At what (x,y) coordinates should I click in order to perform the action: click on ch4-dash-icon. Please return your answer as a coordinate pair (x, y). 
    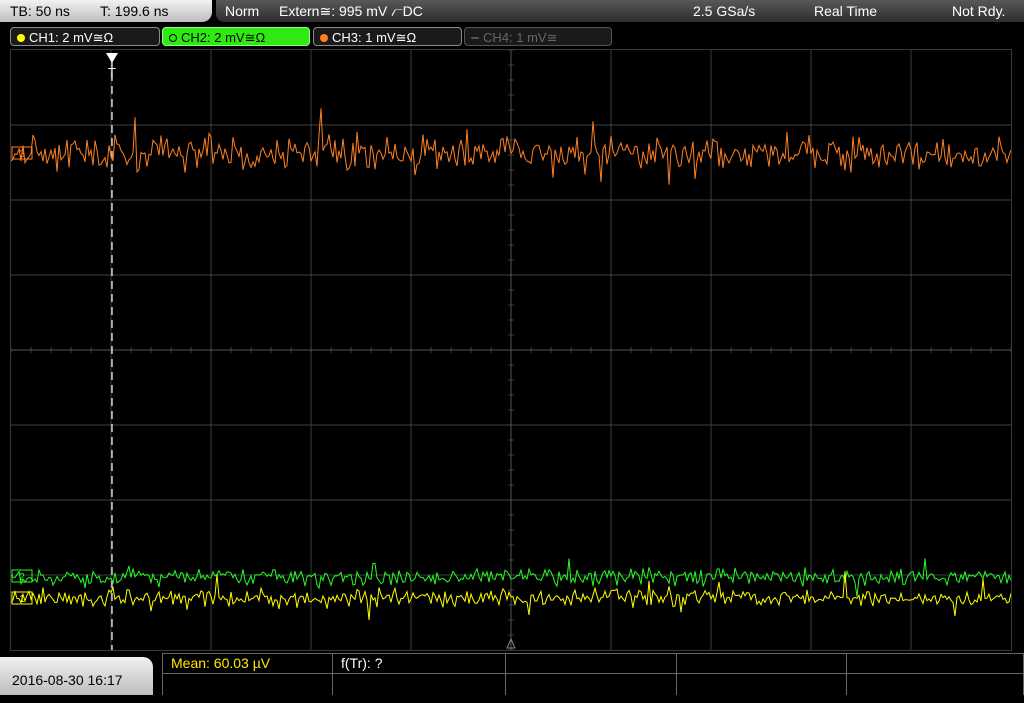
    Looking at the image, I should click on (475, 38).